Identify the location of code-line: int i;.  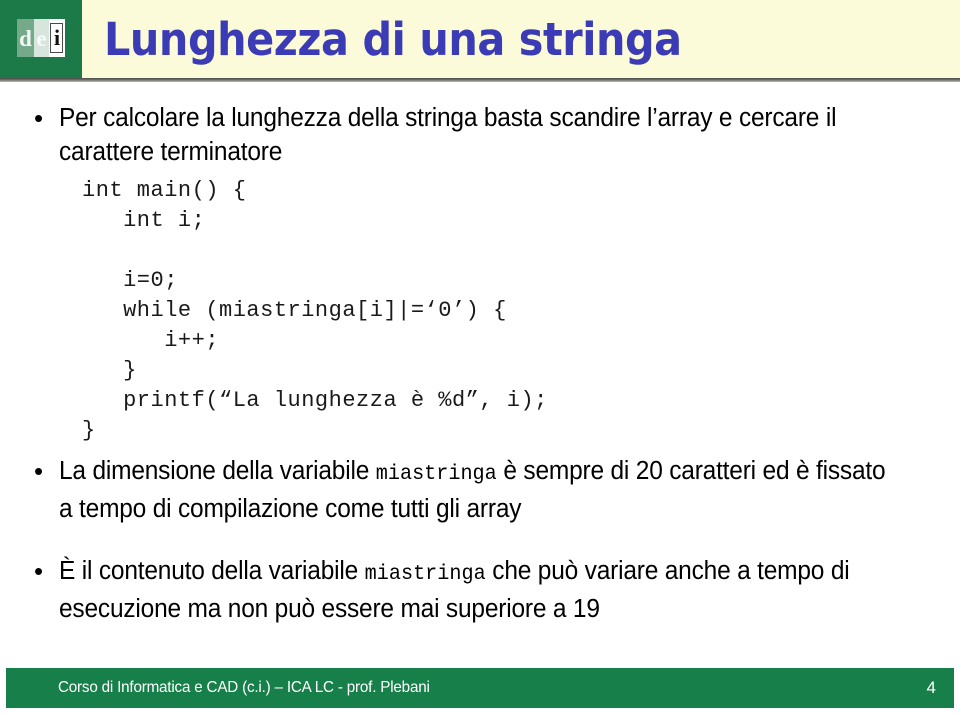
(144, 220).